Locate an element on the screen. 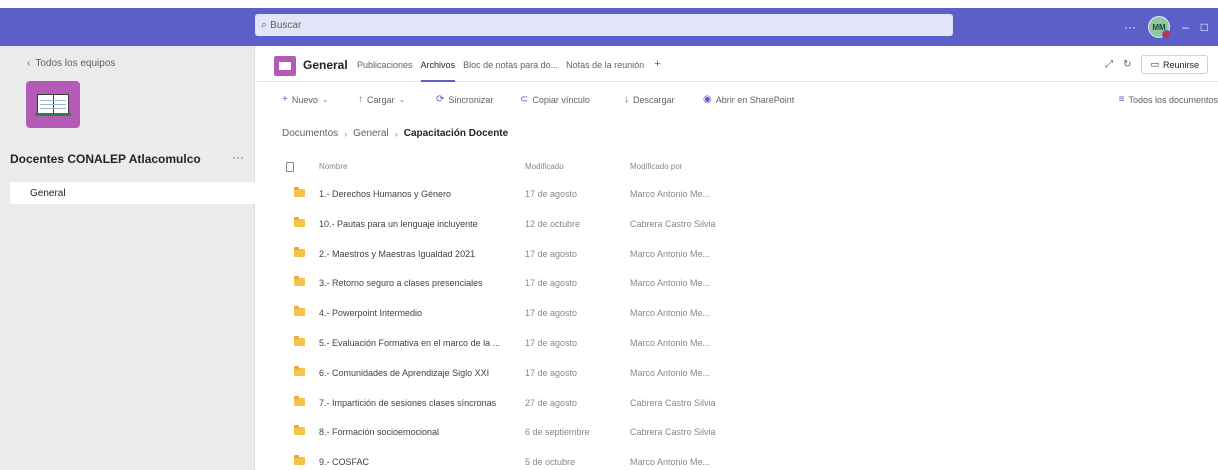 The height and width of the screenshot is (470, 1218). modified-date: 6 de septiembre is located at coordinates (557, 432).